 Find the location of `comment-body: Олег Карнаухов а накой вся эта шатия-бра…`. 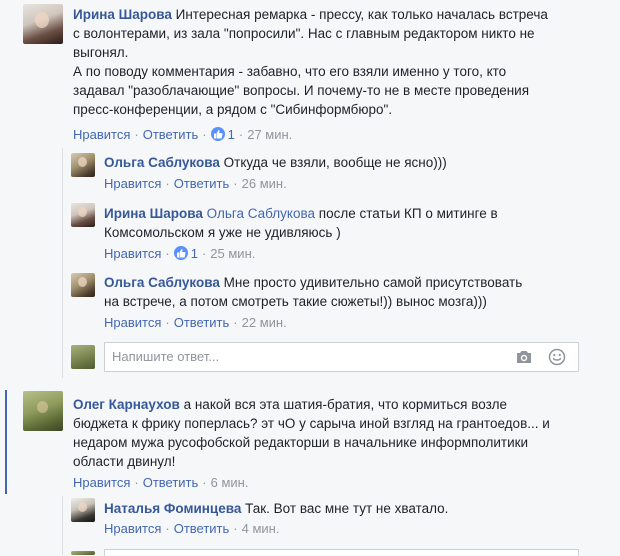

comment-body: Олег Карнаухов а накой вся эта шатия-бра… is located at coordinates (343, 433).